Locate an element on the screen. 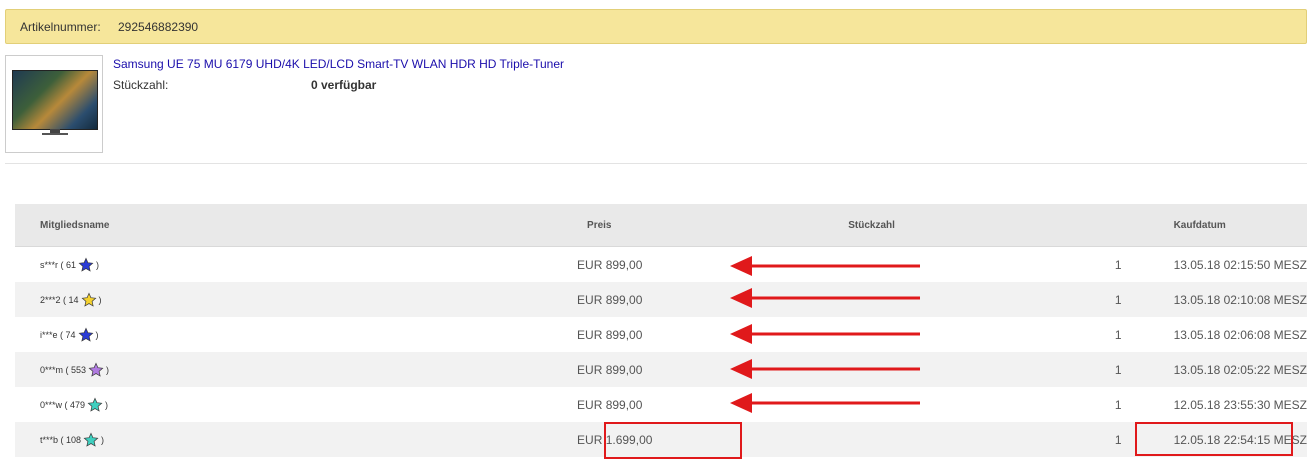  member-cell: i***e ( 74) is located at coordinates (197, 334).